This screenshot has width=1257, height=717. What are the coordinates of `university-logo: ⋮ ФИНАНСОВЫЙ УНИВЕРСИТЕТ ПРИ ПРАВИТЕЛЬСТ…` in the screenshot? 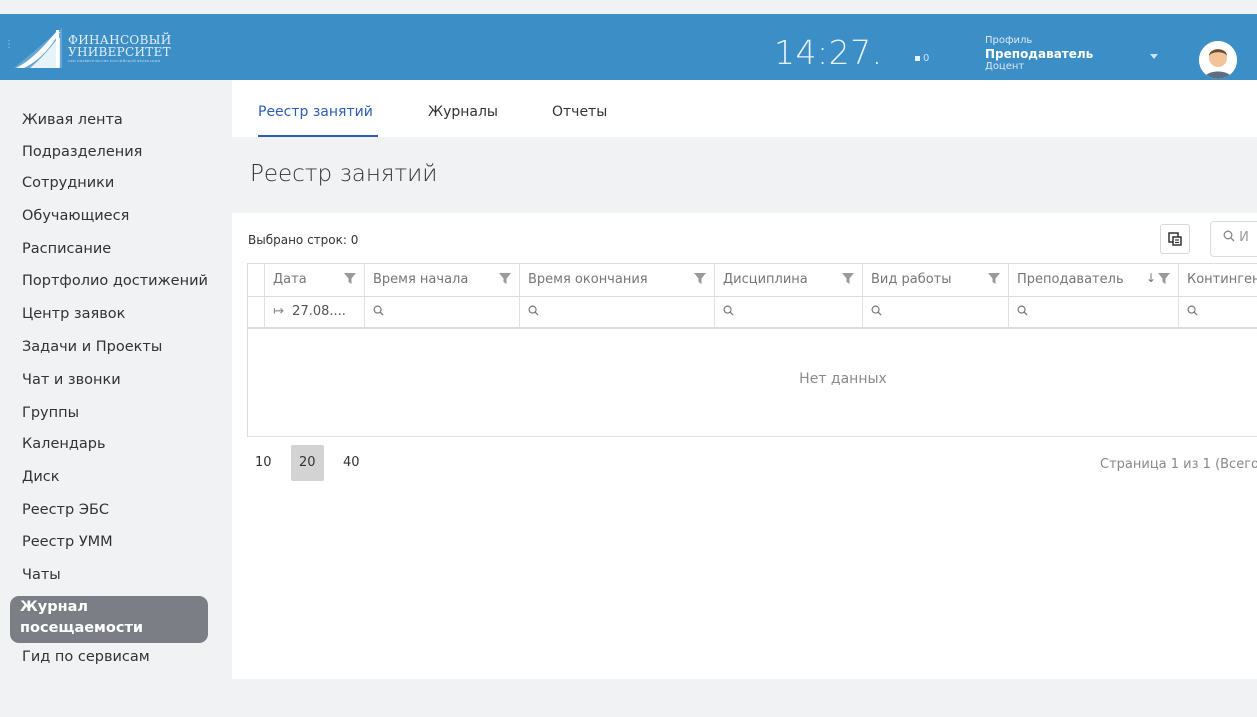 It's located at (88, 48).